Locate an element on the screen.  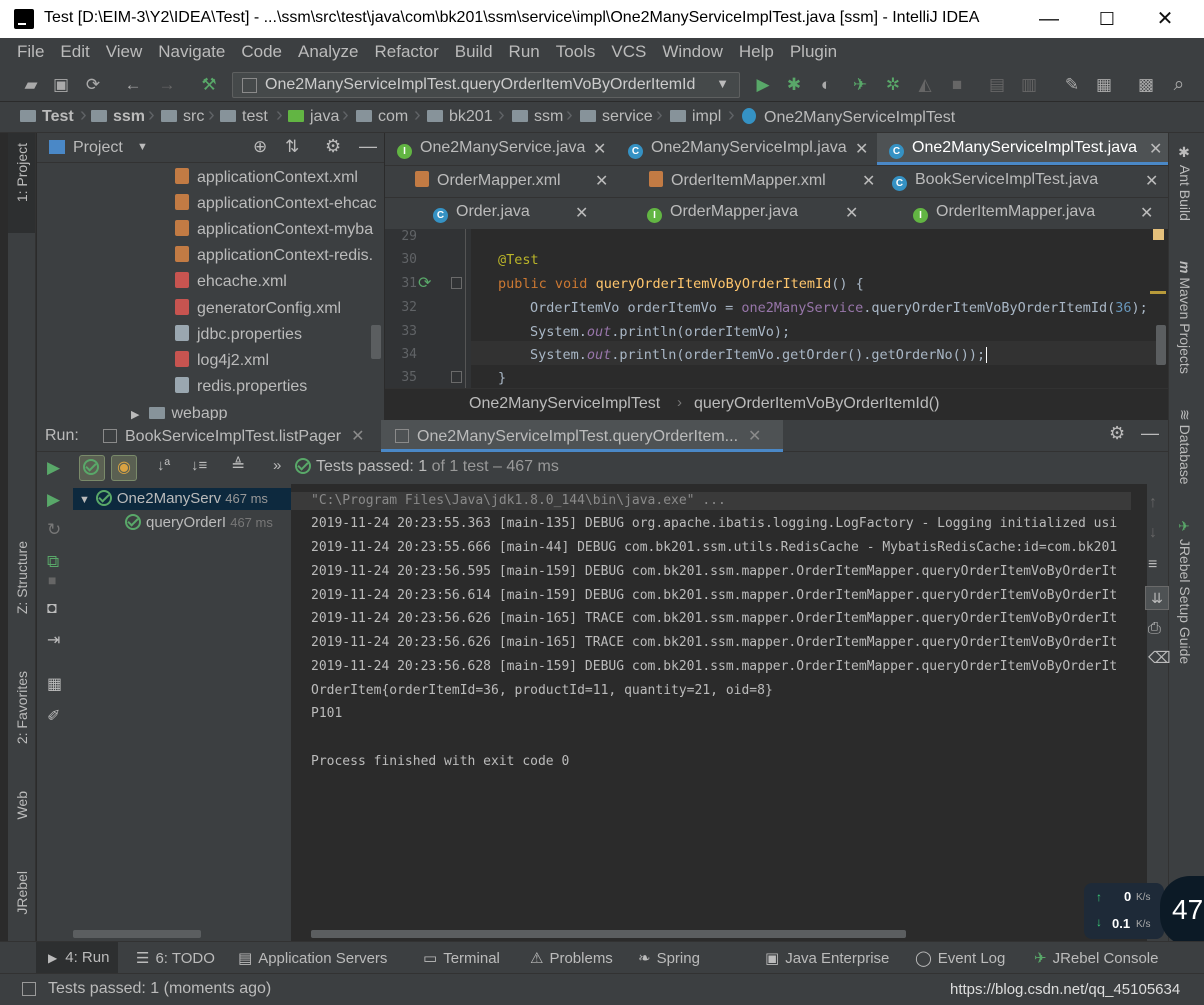
tool-tab-todo: ☰ 6: TODO is located at coordinates (175, 958).